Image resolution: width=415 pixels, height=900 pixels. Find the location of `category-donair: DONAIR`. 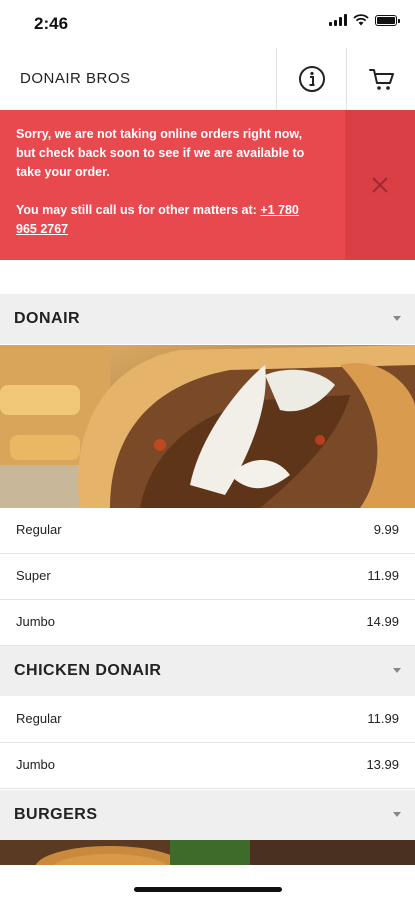

category-donair: DONAIR is located at coordinates (207, 319).